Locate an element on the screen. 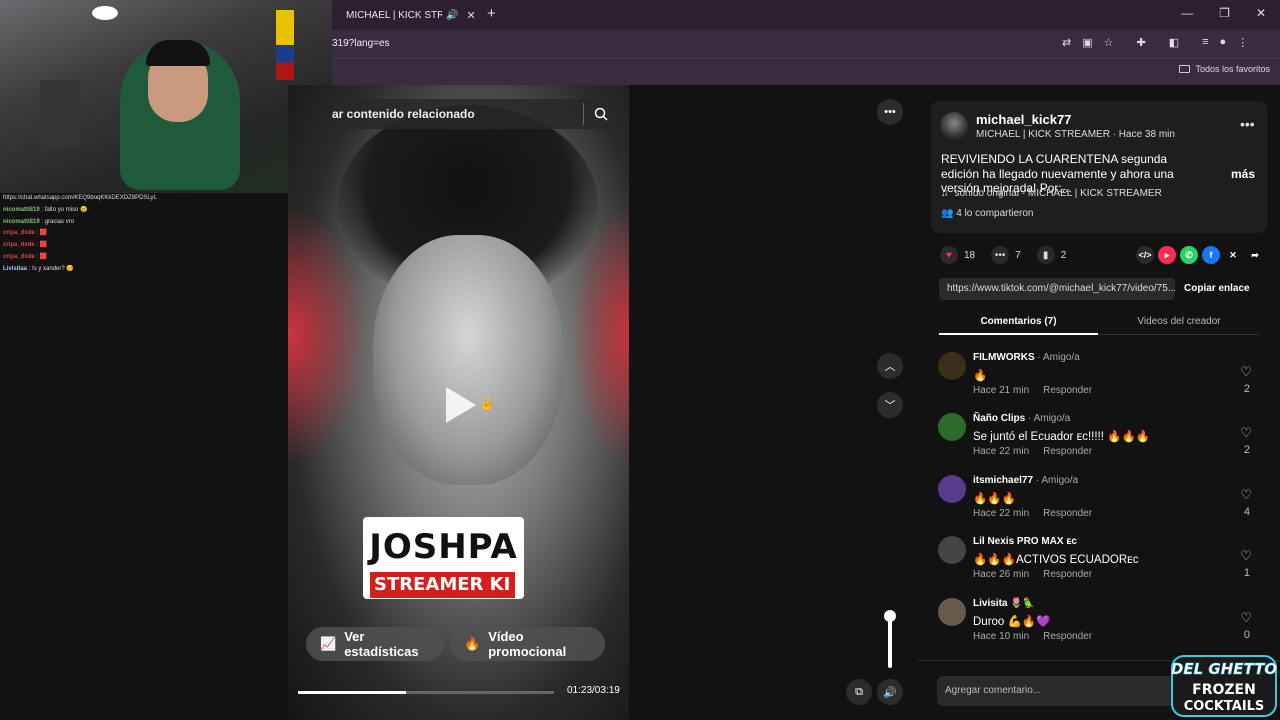  url-field: 319?lang=es is located at coordinates (361, 43).